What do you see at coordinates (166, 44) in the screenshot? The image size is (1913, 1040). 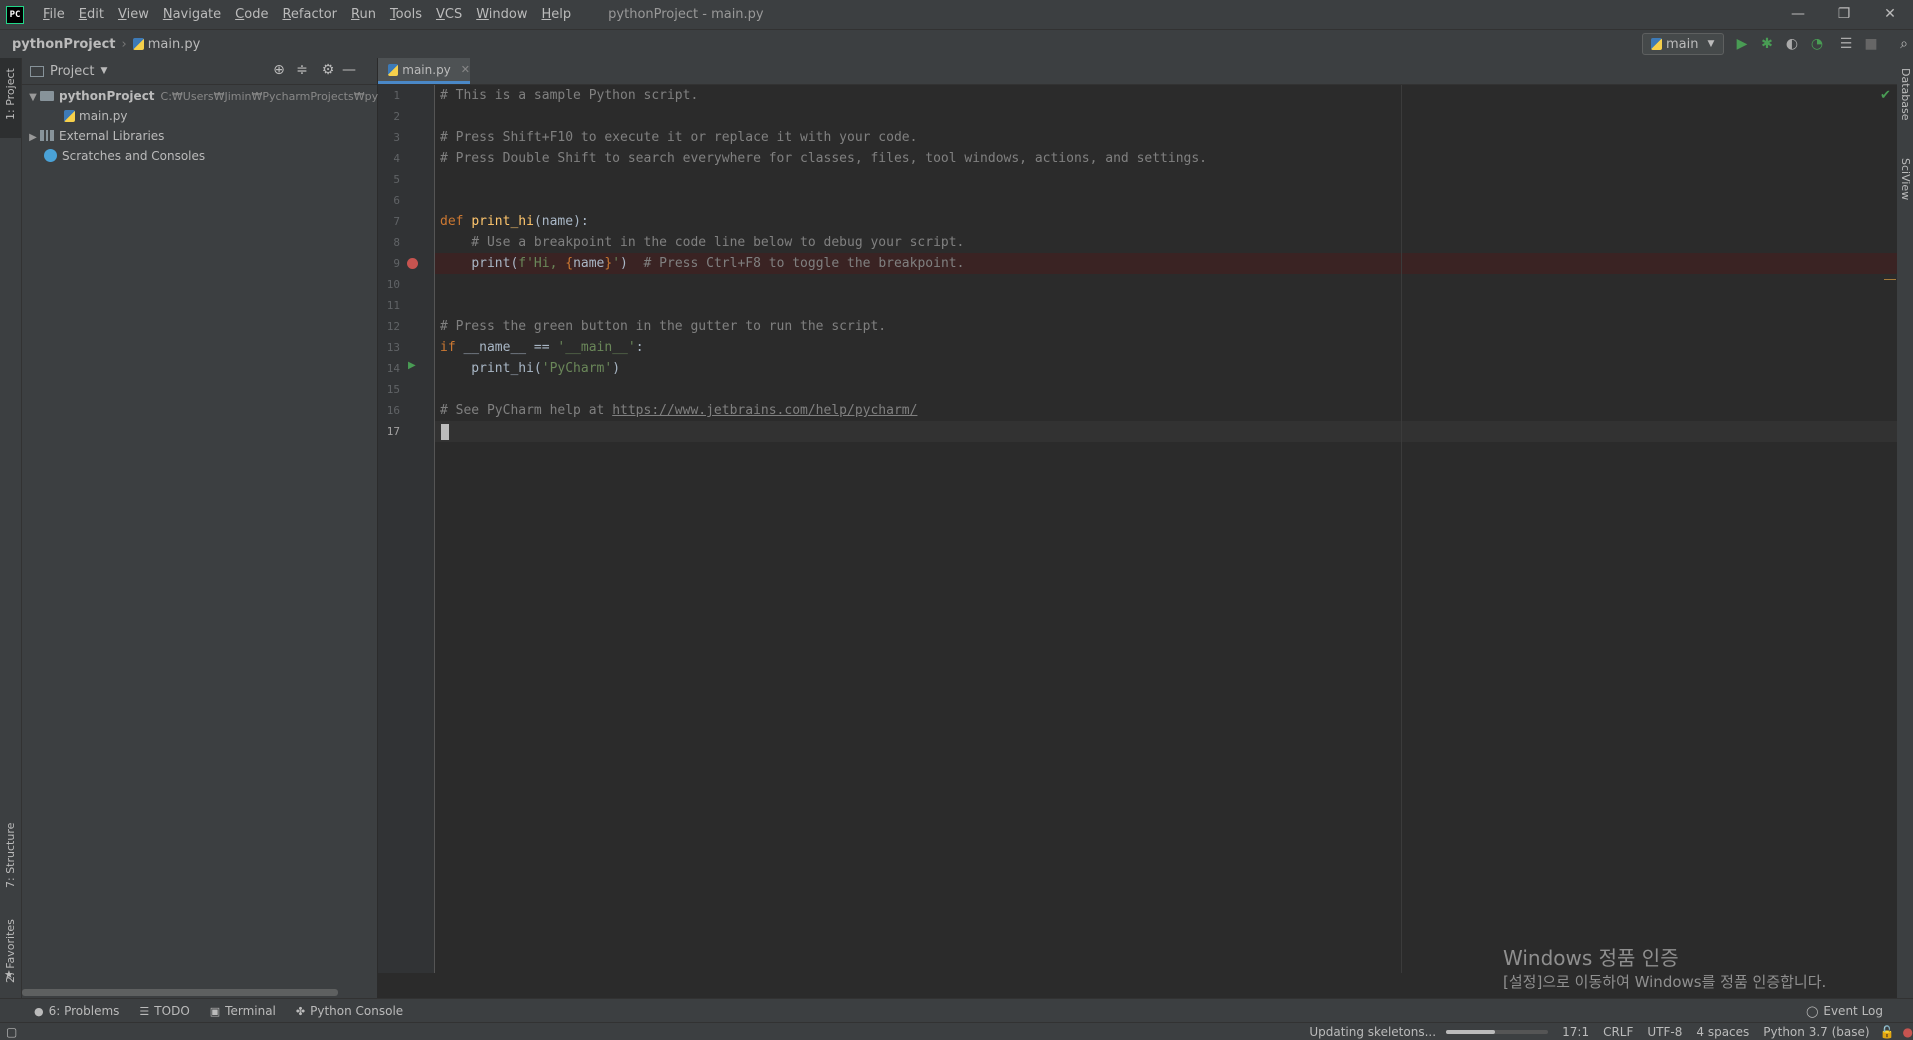 I see `breadcrumb-file: main.py` at bounding box center [166, 44].